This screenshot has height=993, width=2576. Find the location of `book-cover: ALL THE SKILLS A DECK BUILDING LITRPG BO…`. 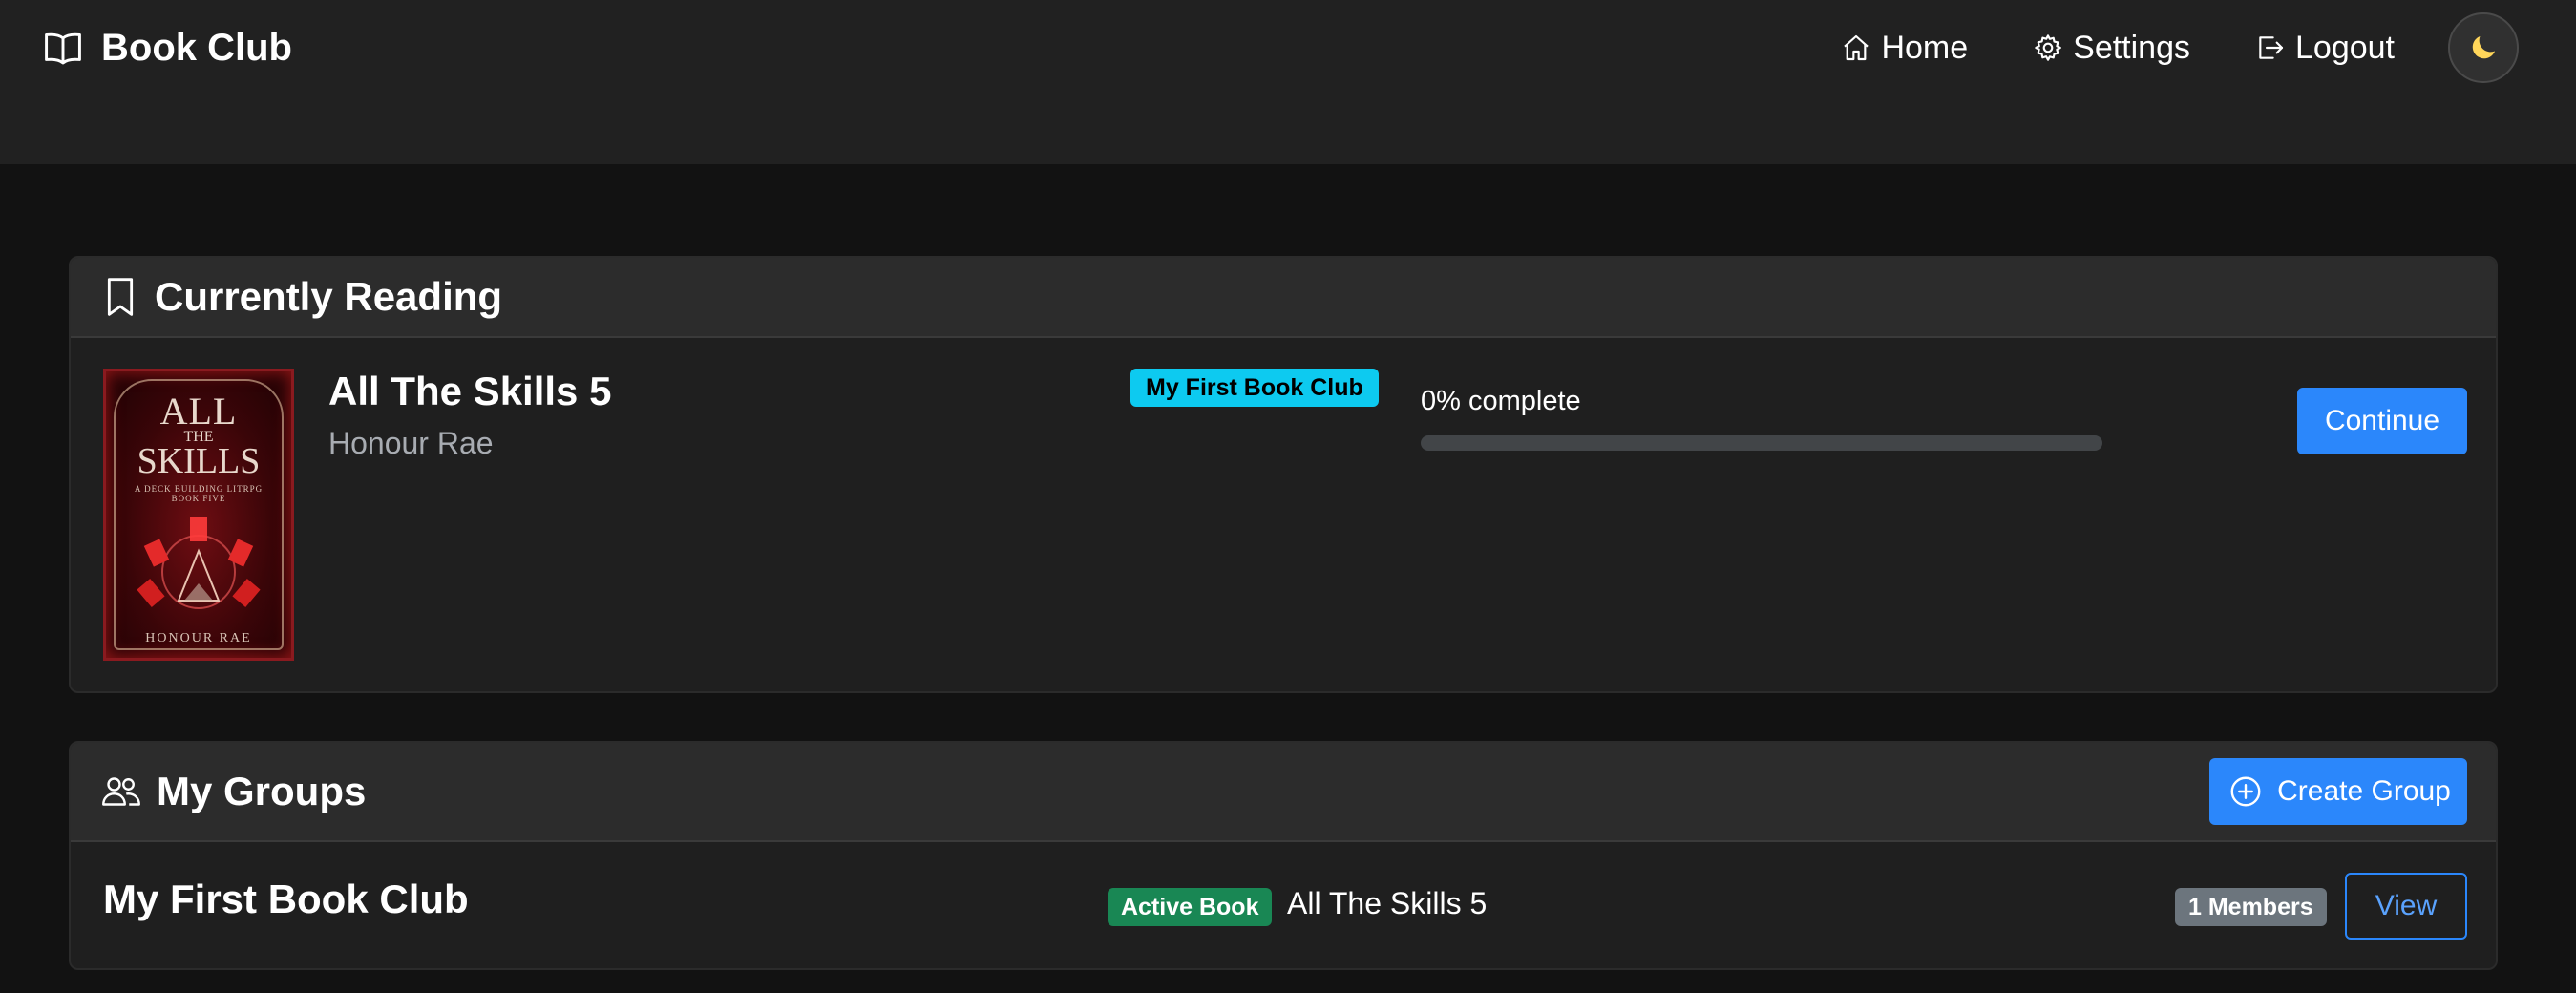

book-cover: ALL THE SKILLS A DECK BUILDING LITRPG BO… is located at coordinates (198, 515).